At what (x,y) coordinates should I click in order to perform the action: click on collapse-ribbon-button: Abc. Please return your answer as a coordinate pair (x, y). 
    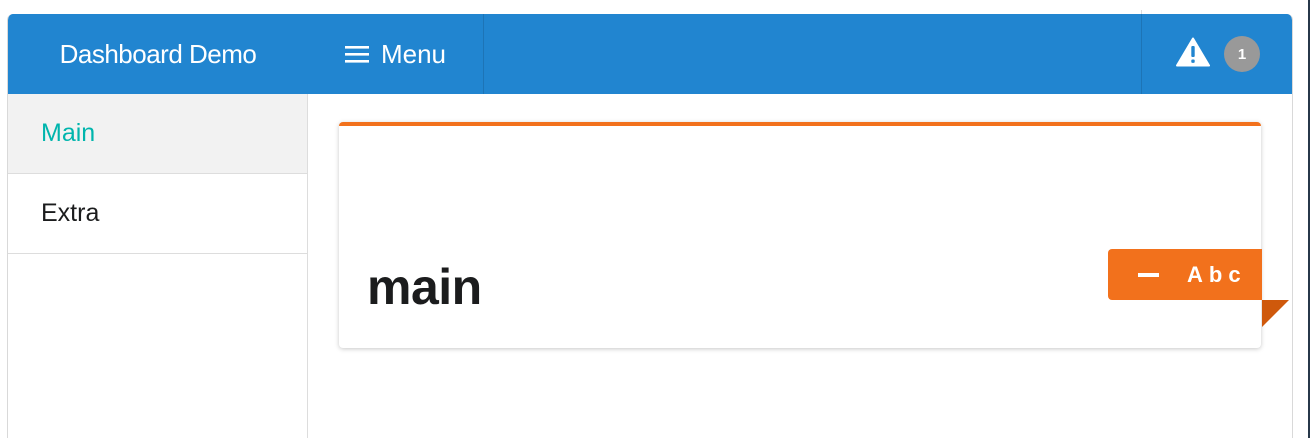
    Looking at the image, I should click on (1185, 274).